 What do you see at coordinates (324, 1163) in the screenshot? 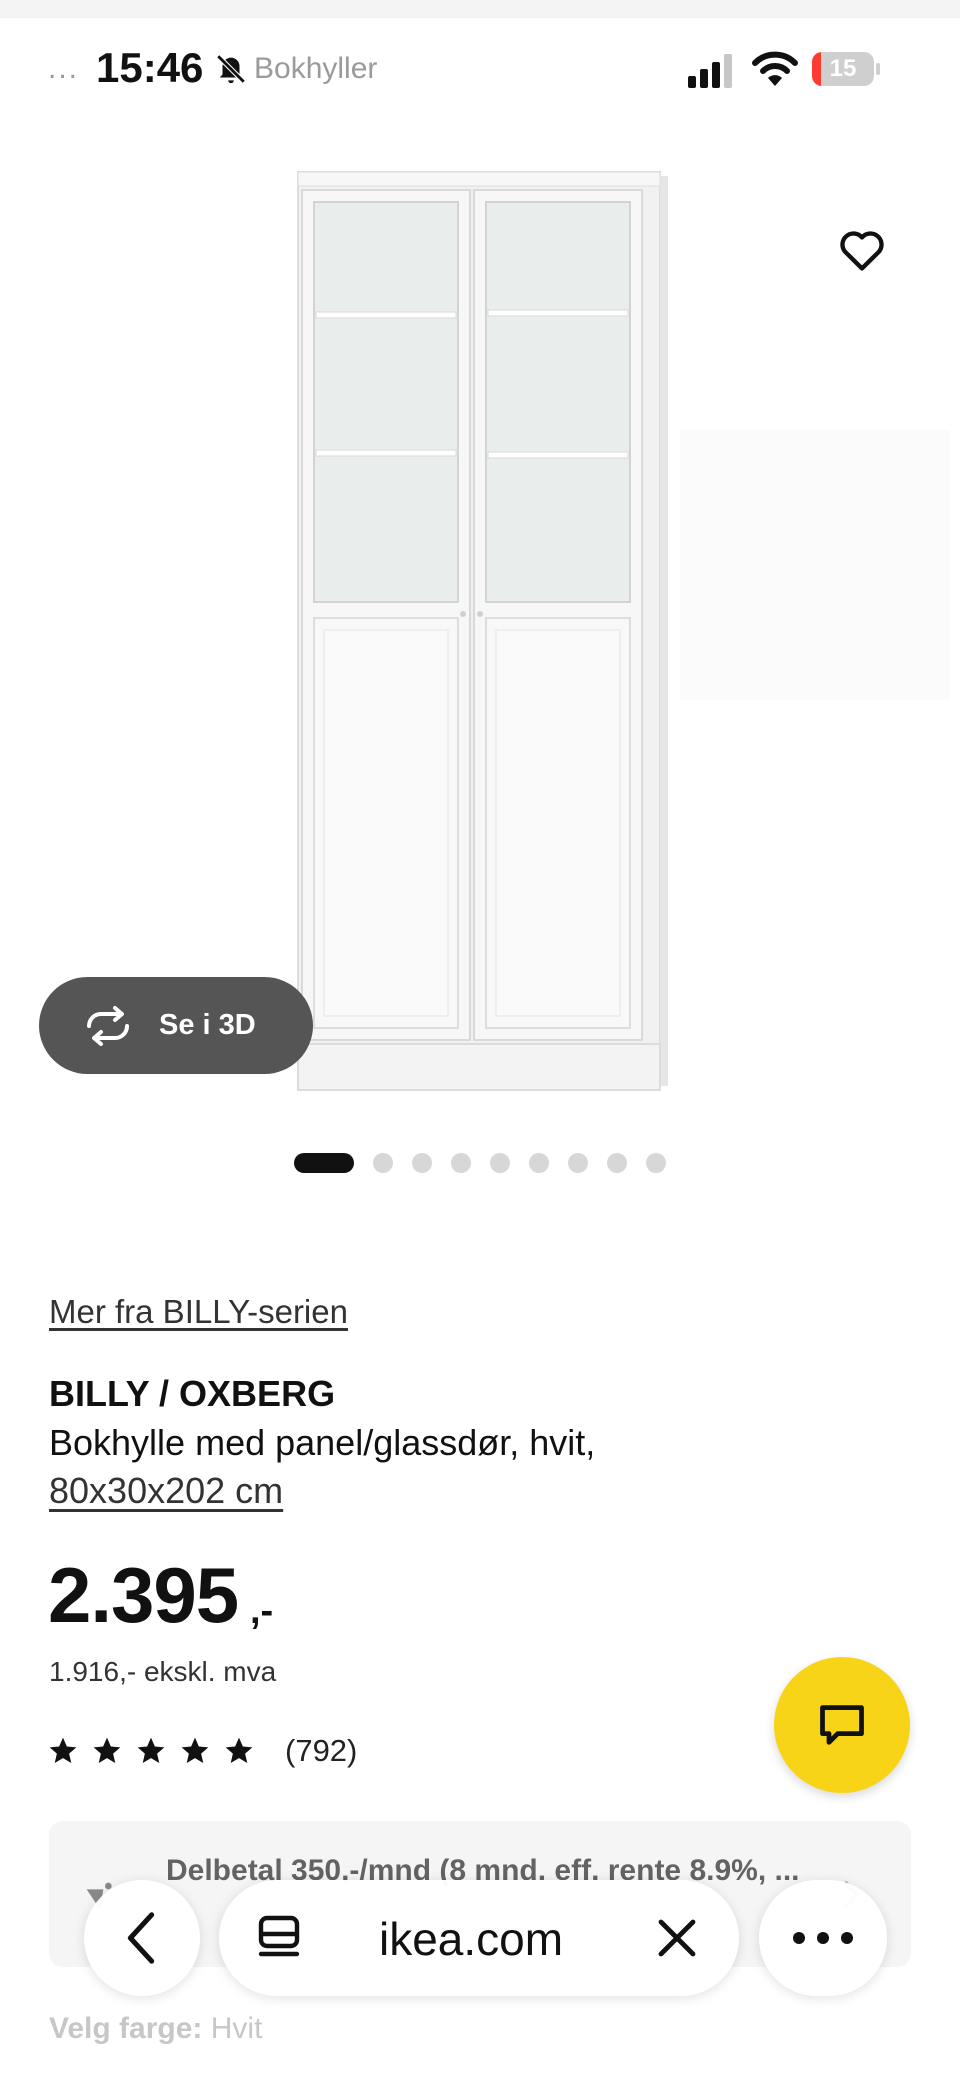
I see `carousel-dot-active` at bounding box center [324, 1163].